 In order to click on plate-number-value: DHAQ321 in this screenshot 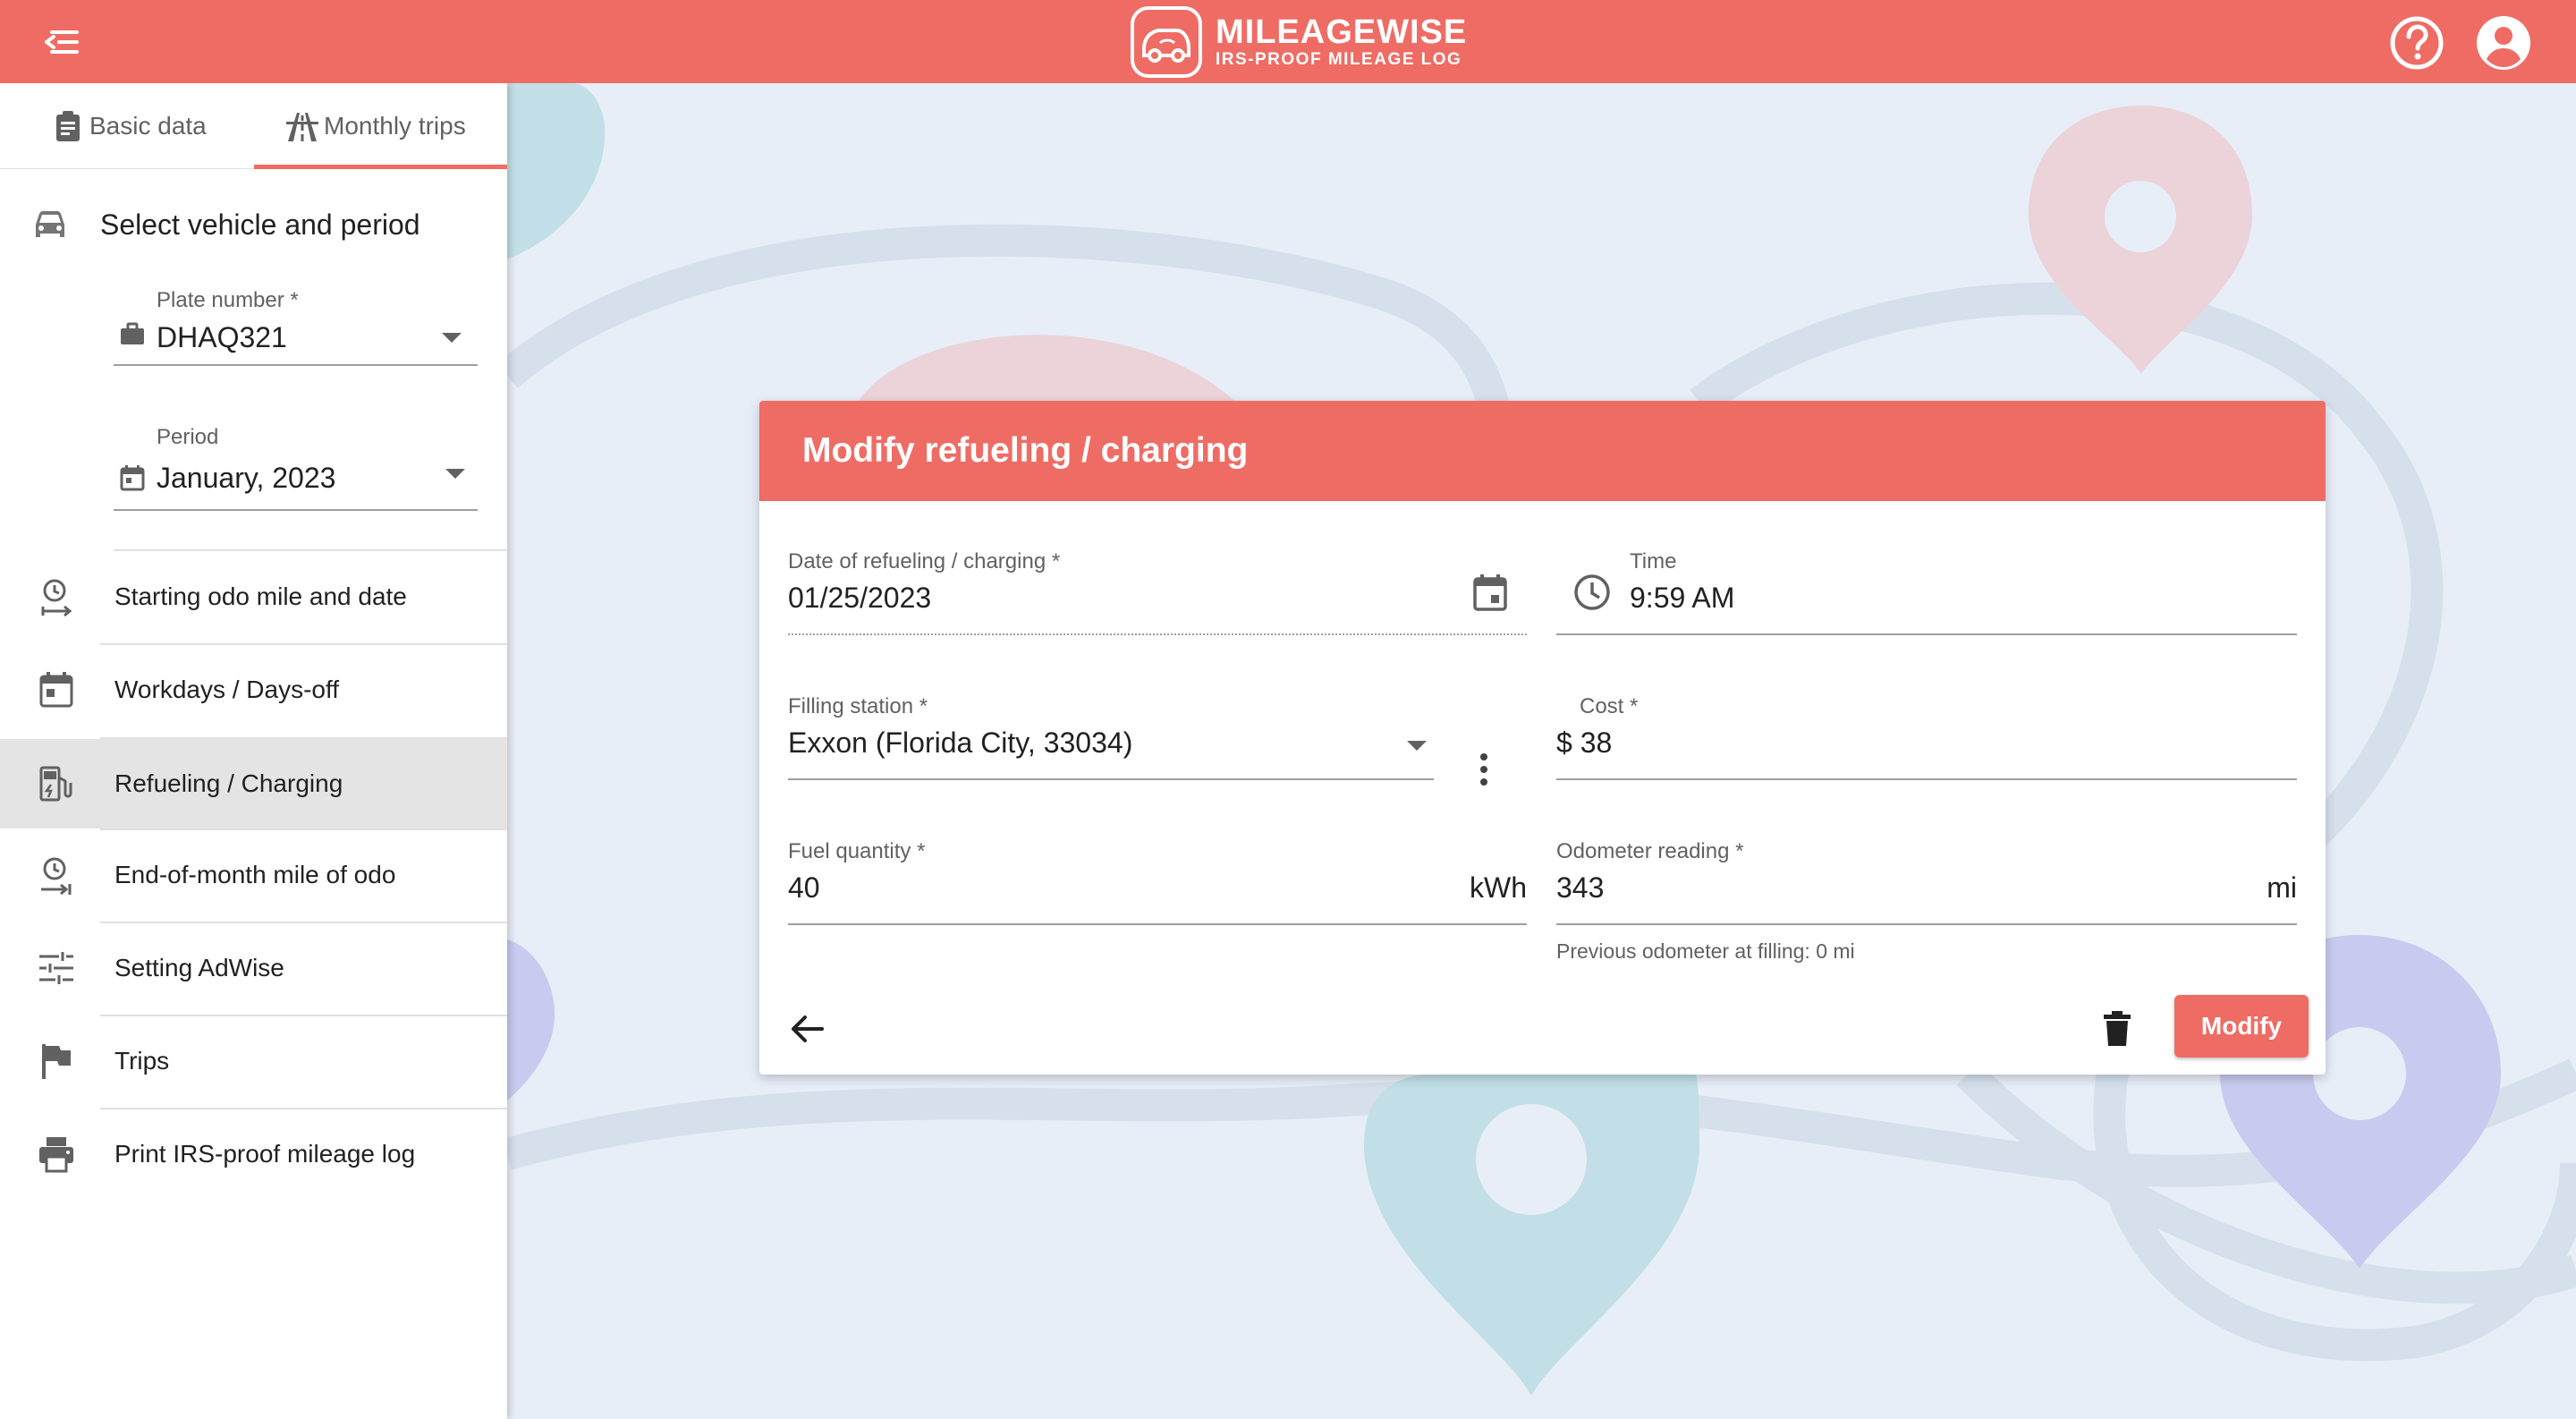, I will do `click(222, 337)`.